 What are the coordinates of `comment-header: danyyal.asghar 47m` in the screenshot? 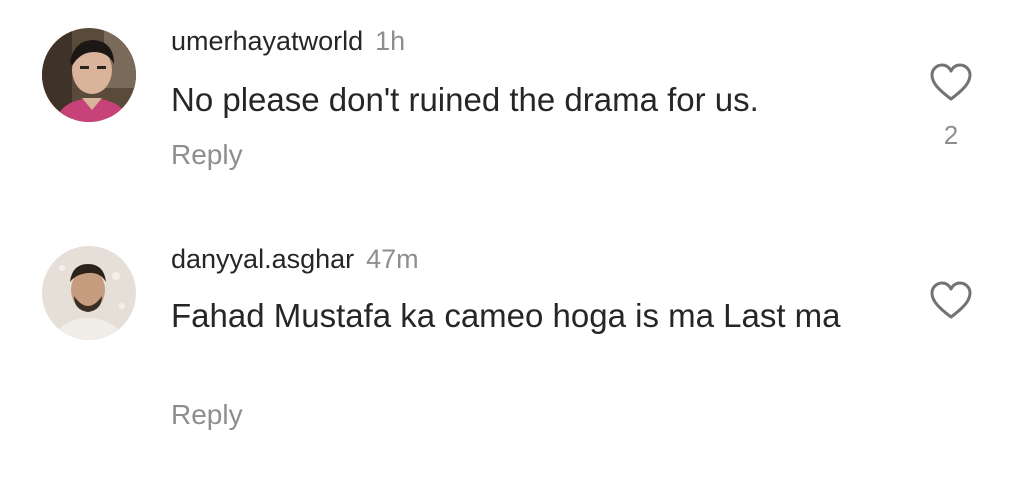 It's located at (295, 259).